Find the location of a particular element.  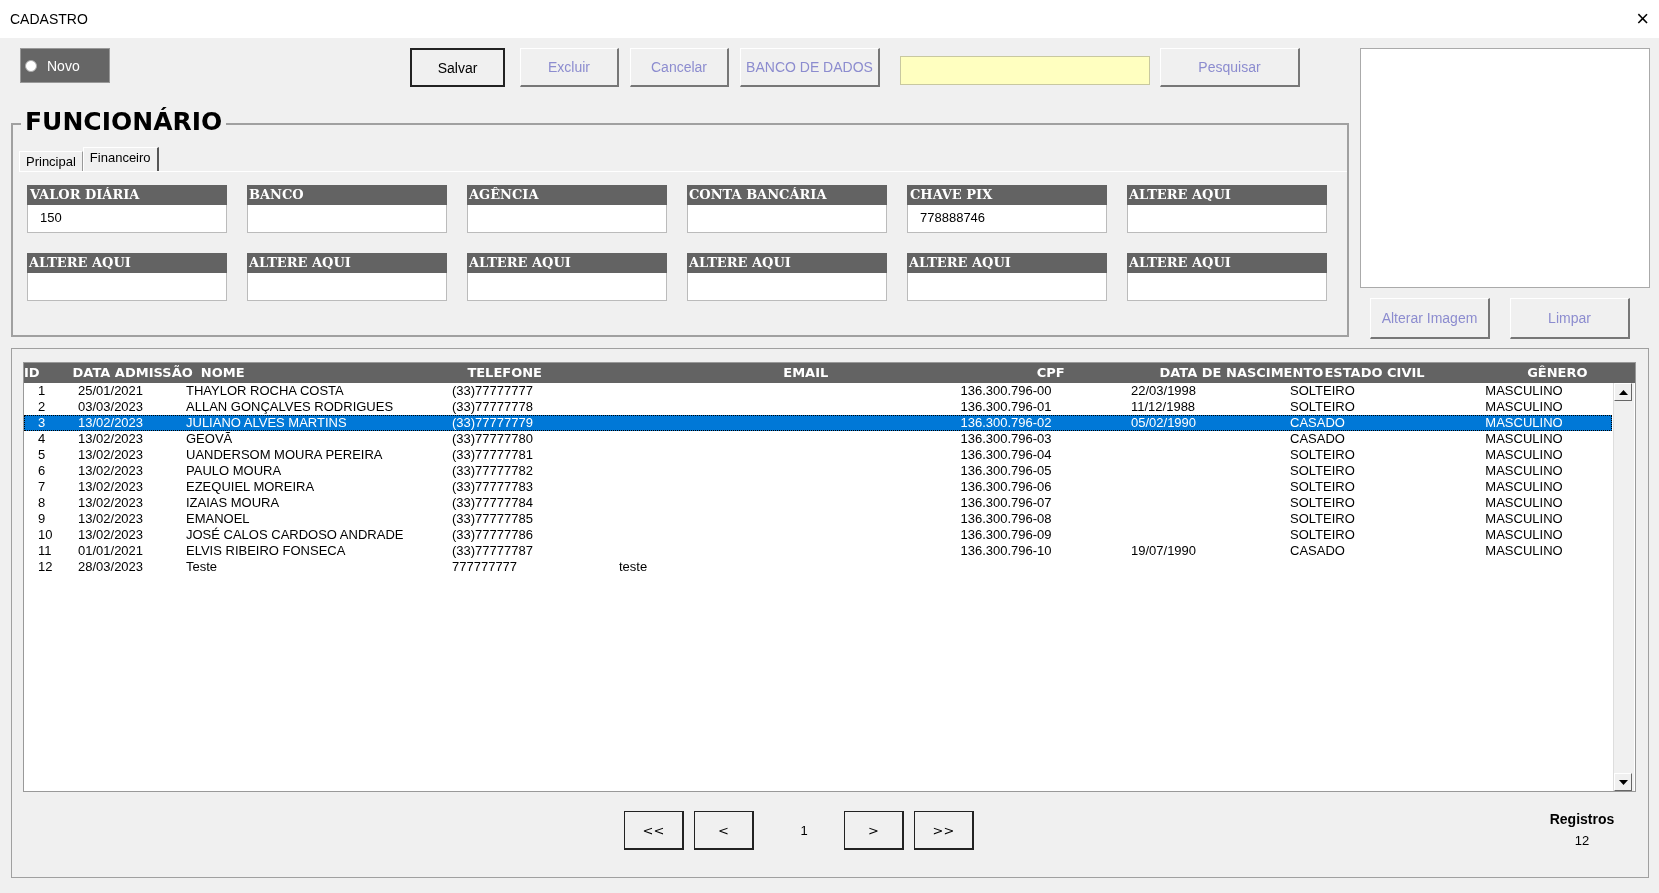

table-row: 6 13/02/2023 PAULO MOURA (33)77777782 136.300.796-05 SOLTEIRO MASCULINO is located at coordinates (818, 471).